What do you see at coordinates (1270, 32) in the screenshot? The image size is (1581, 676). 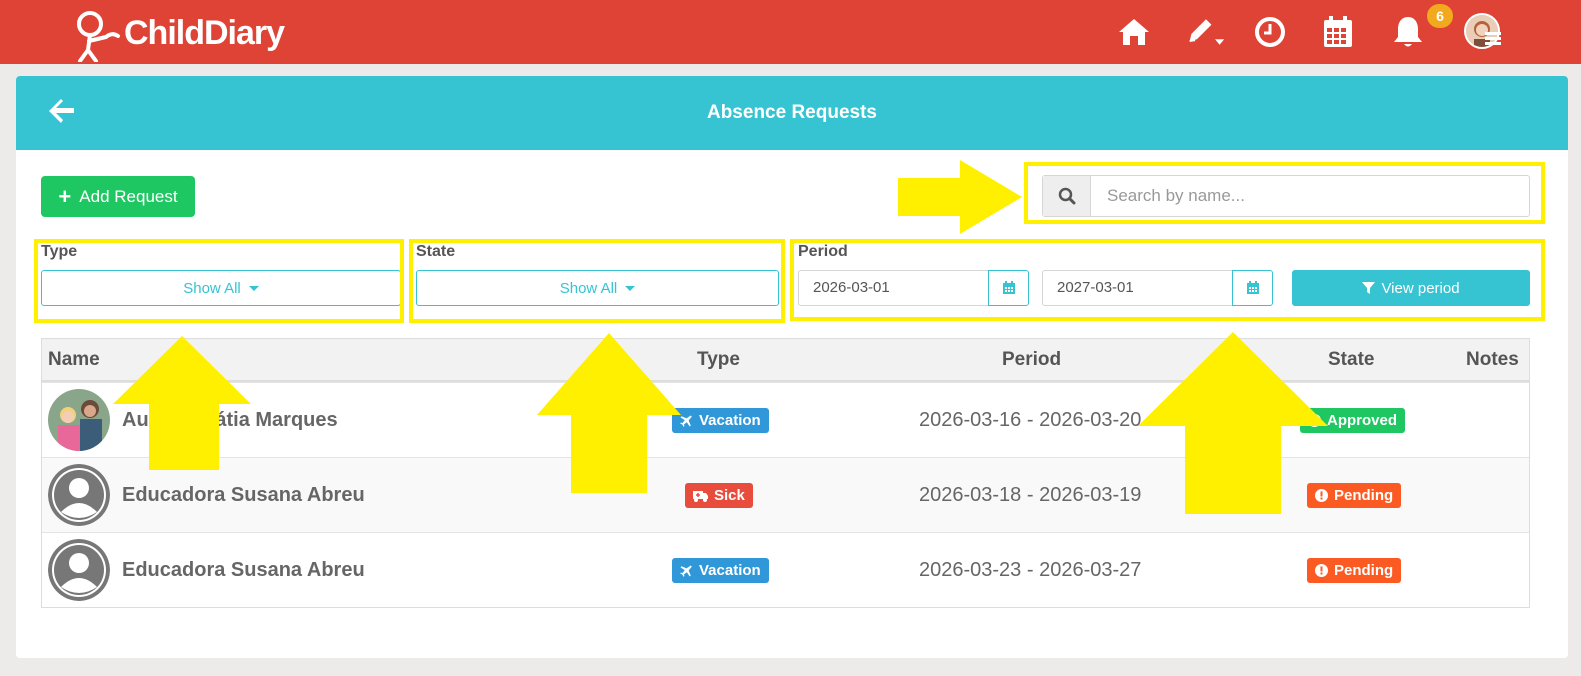 I see `clock-icon` at bounding box center [1270, 32].